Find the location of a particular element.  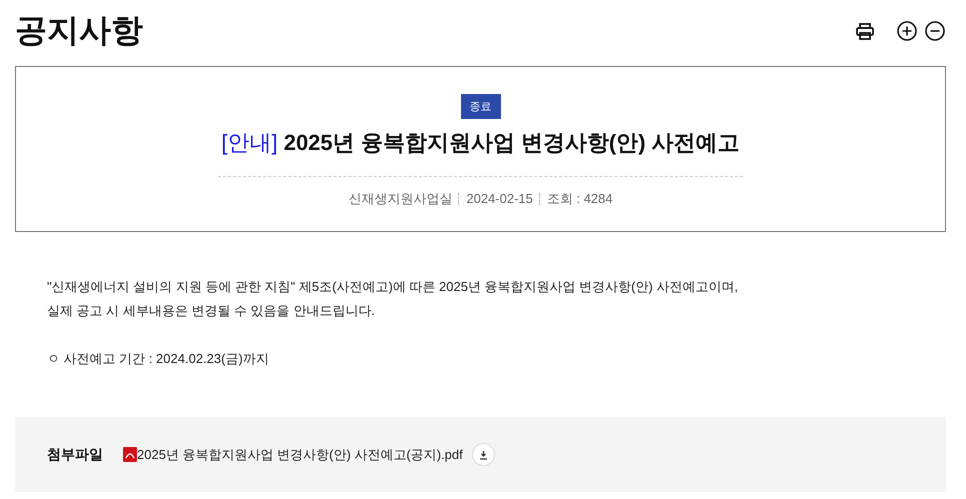

zoom-in-icon is located at coordinates (907, 31).